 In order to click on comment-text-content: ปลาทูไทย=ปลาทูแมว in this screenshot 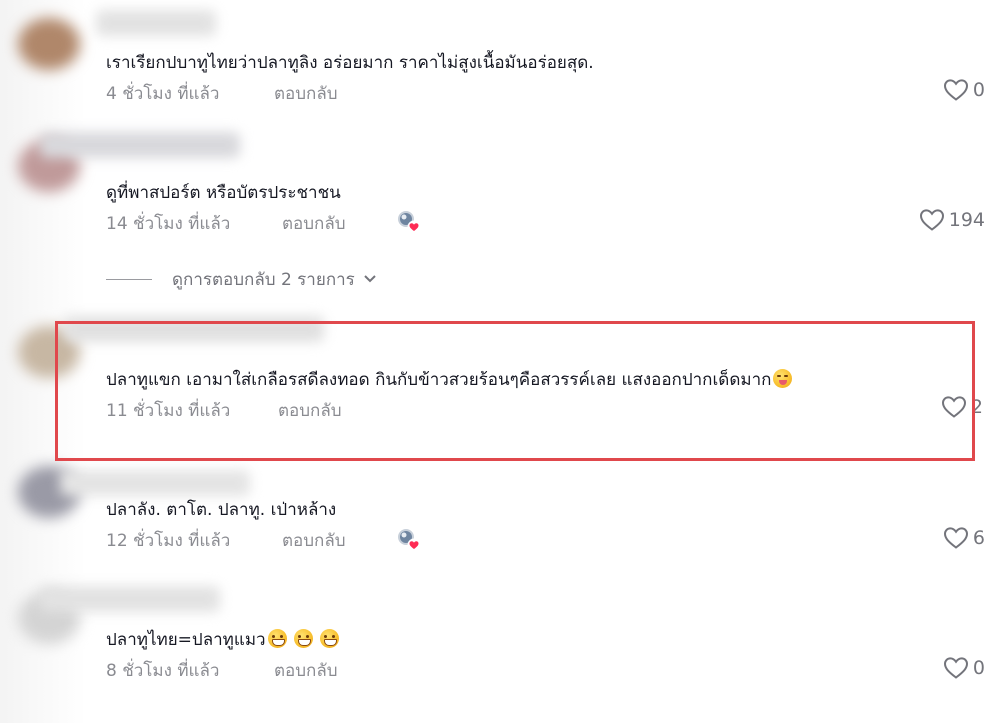, I will do `click(186, 640)`.